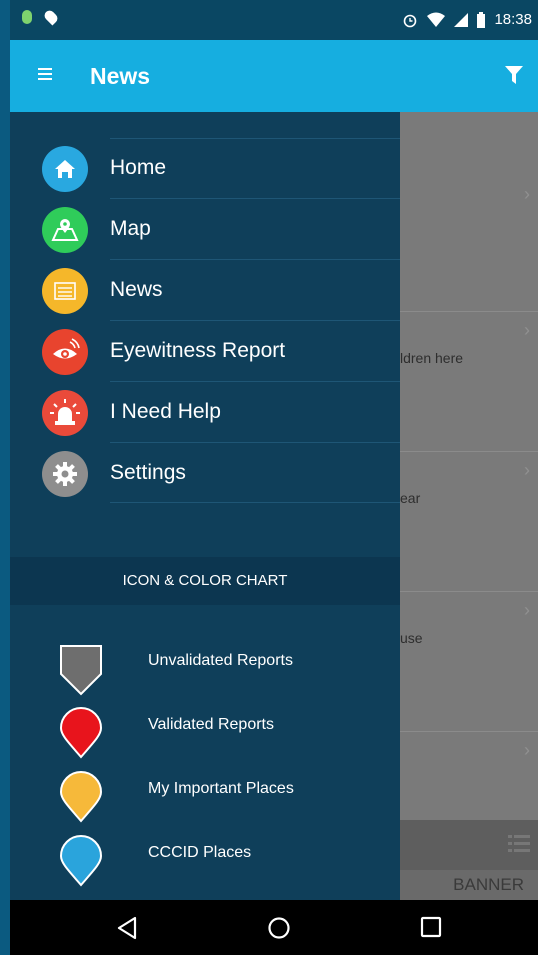 The height and width of the screenshot is (955, 538). I want to click on list-item: › use, so click(469, 662).